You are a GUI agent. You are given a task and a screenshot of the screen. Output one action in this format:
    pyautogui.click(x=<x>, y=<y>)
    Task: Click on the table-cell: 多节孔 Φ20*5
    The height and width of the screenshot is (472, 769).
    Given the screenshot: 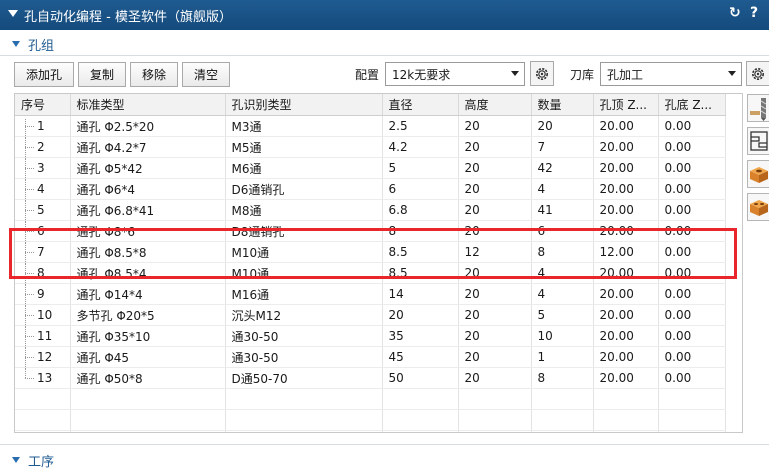 What is the action you would take?
    pyautogui.click(x=148, y=315)
    